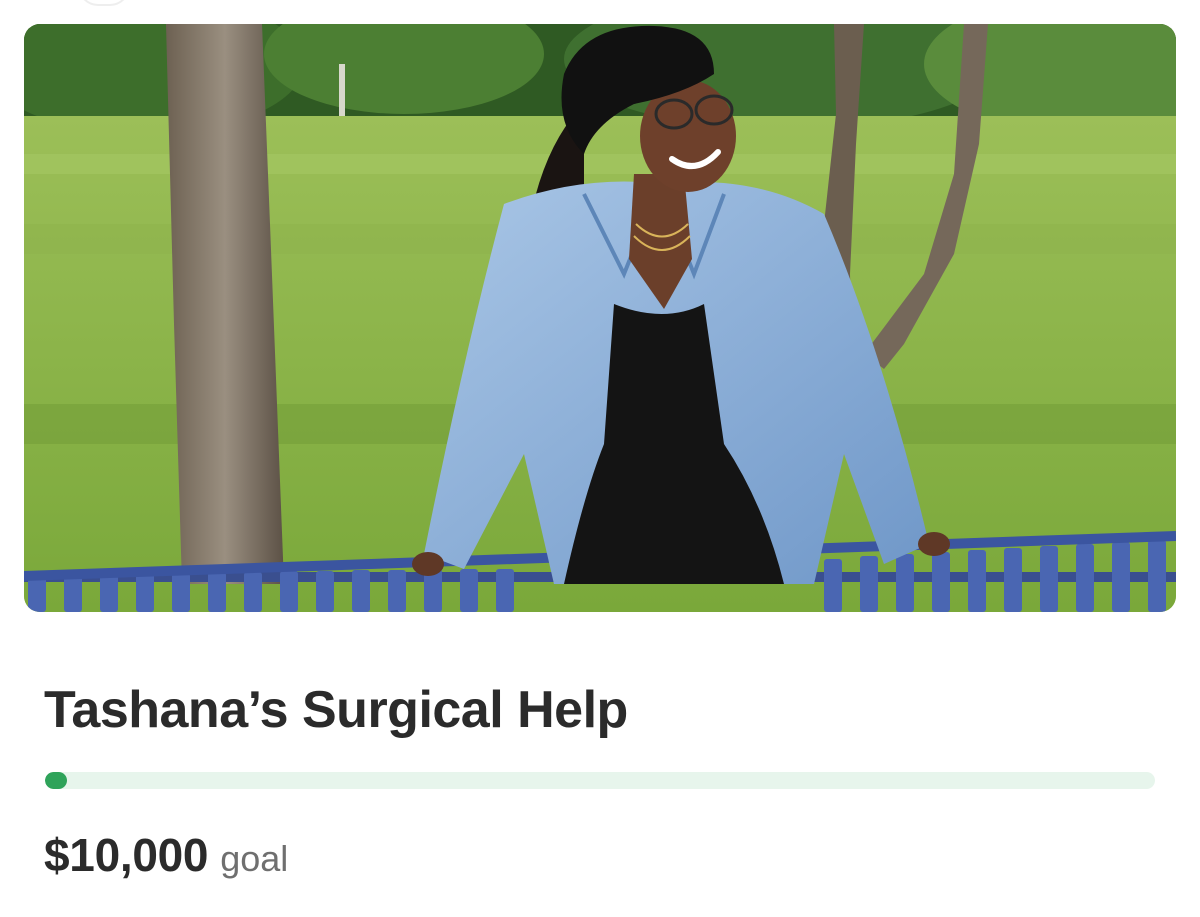  What do you see at coordinates (56, 780) in the screenshot?
I see `progress-bar-fill` at bounding box center [56, 780].